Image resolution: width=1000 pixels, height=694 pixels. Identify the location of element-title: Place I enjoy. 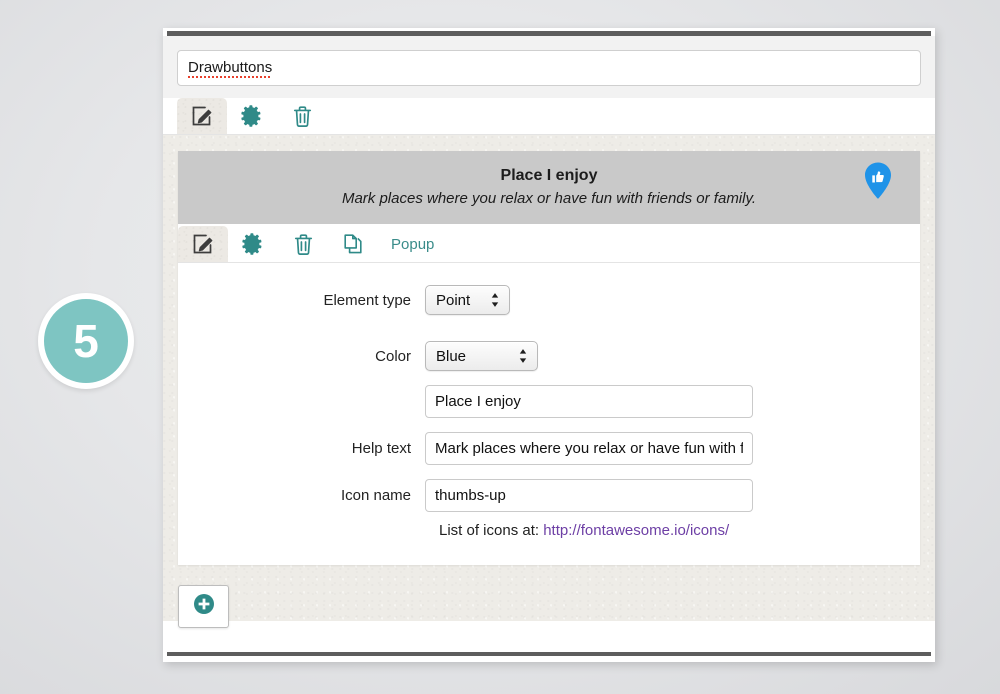
(549, 175).